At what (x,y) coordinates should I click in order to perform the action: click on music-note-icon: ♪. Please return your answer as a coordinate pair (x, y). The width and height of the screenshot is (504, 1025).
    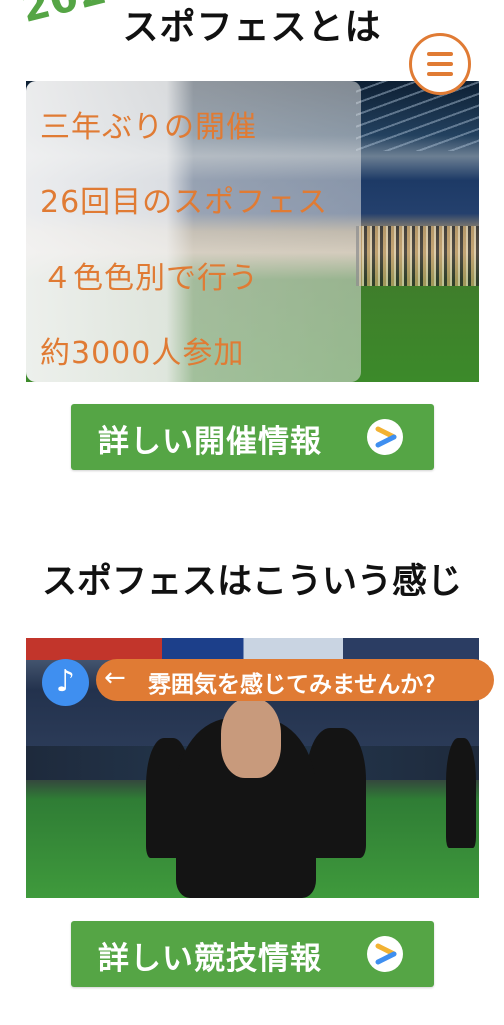
    Looking at the image, I should click on (65, 682).